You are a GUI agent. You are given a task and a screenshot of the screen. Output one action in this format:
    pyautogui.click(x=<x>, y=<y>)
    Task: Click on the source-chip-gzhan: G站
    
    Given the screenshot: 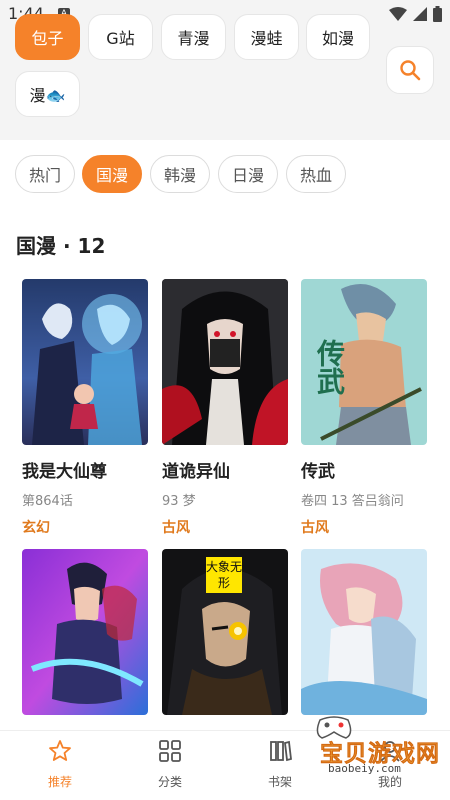 What is the action you would take?
    pyautogui.click(x=120, y=37)
    